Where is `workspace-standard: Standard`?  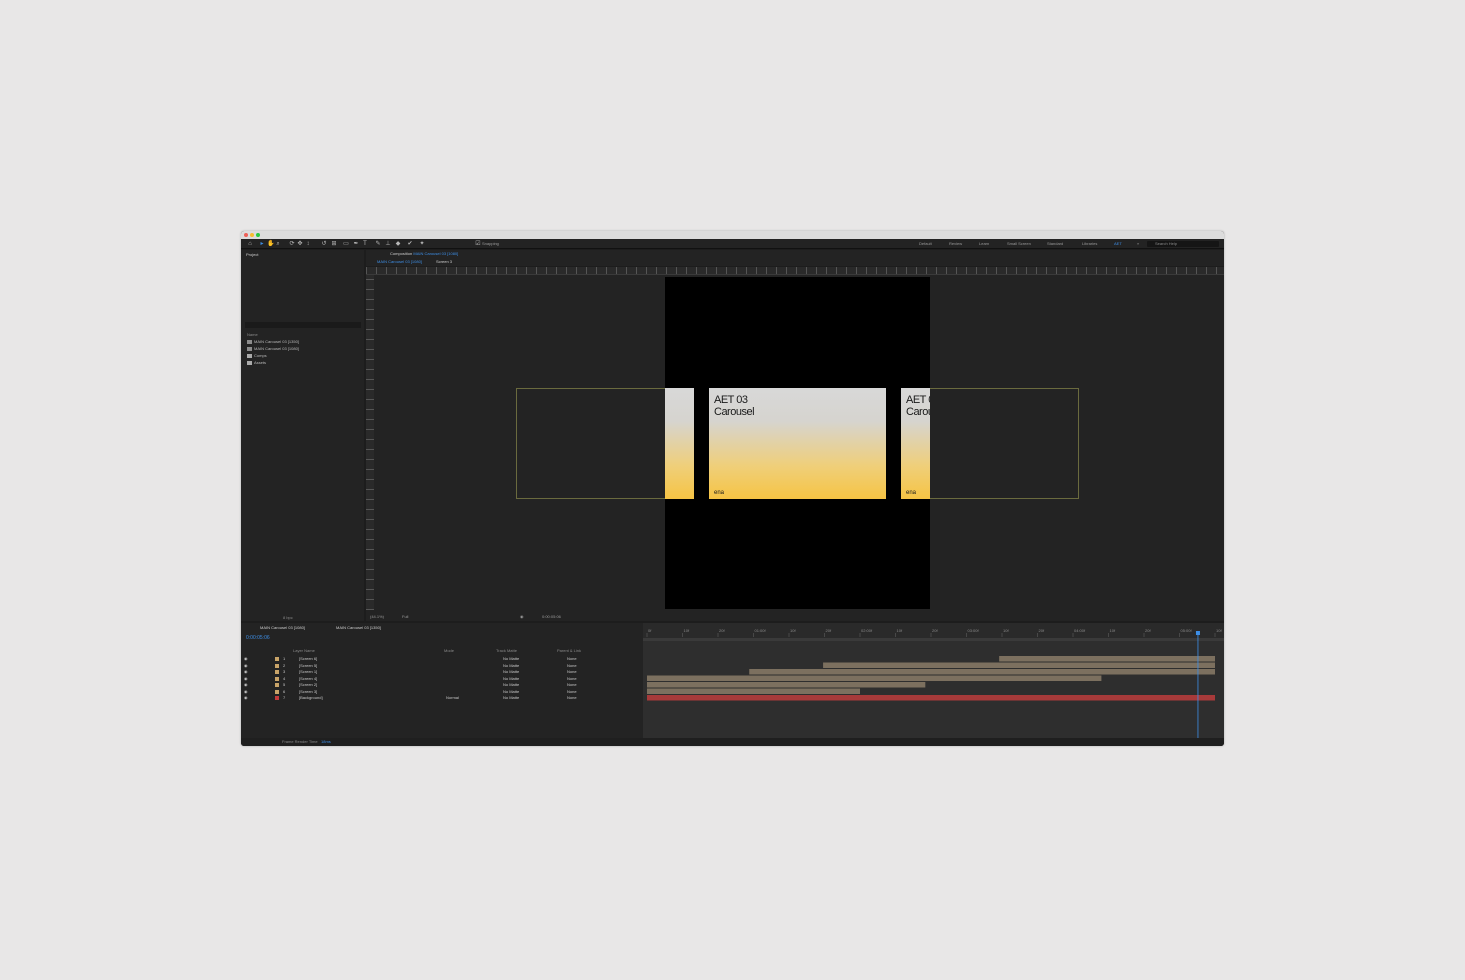 workspace-standard: Standard is located at coordinates (1055, 244).